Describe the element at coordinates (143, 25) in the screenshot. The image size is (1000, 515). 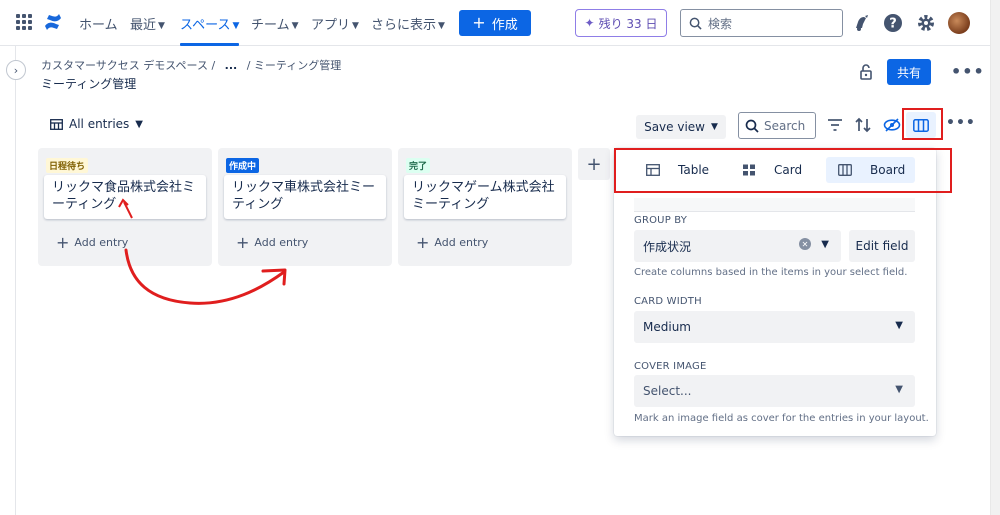
I see `nav-recent-label: 最近` at that location.